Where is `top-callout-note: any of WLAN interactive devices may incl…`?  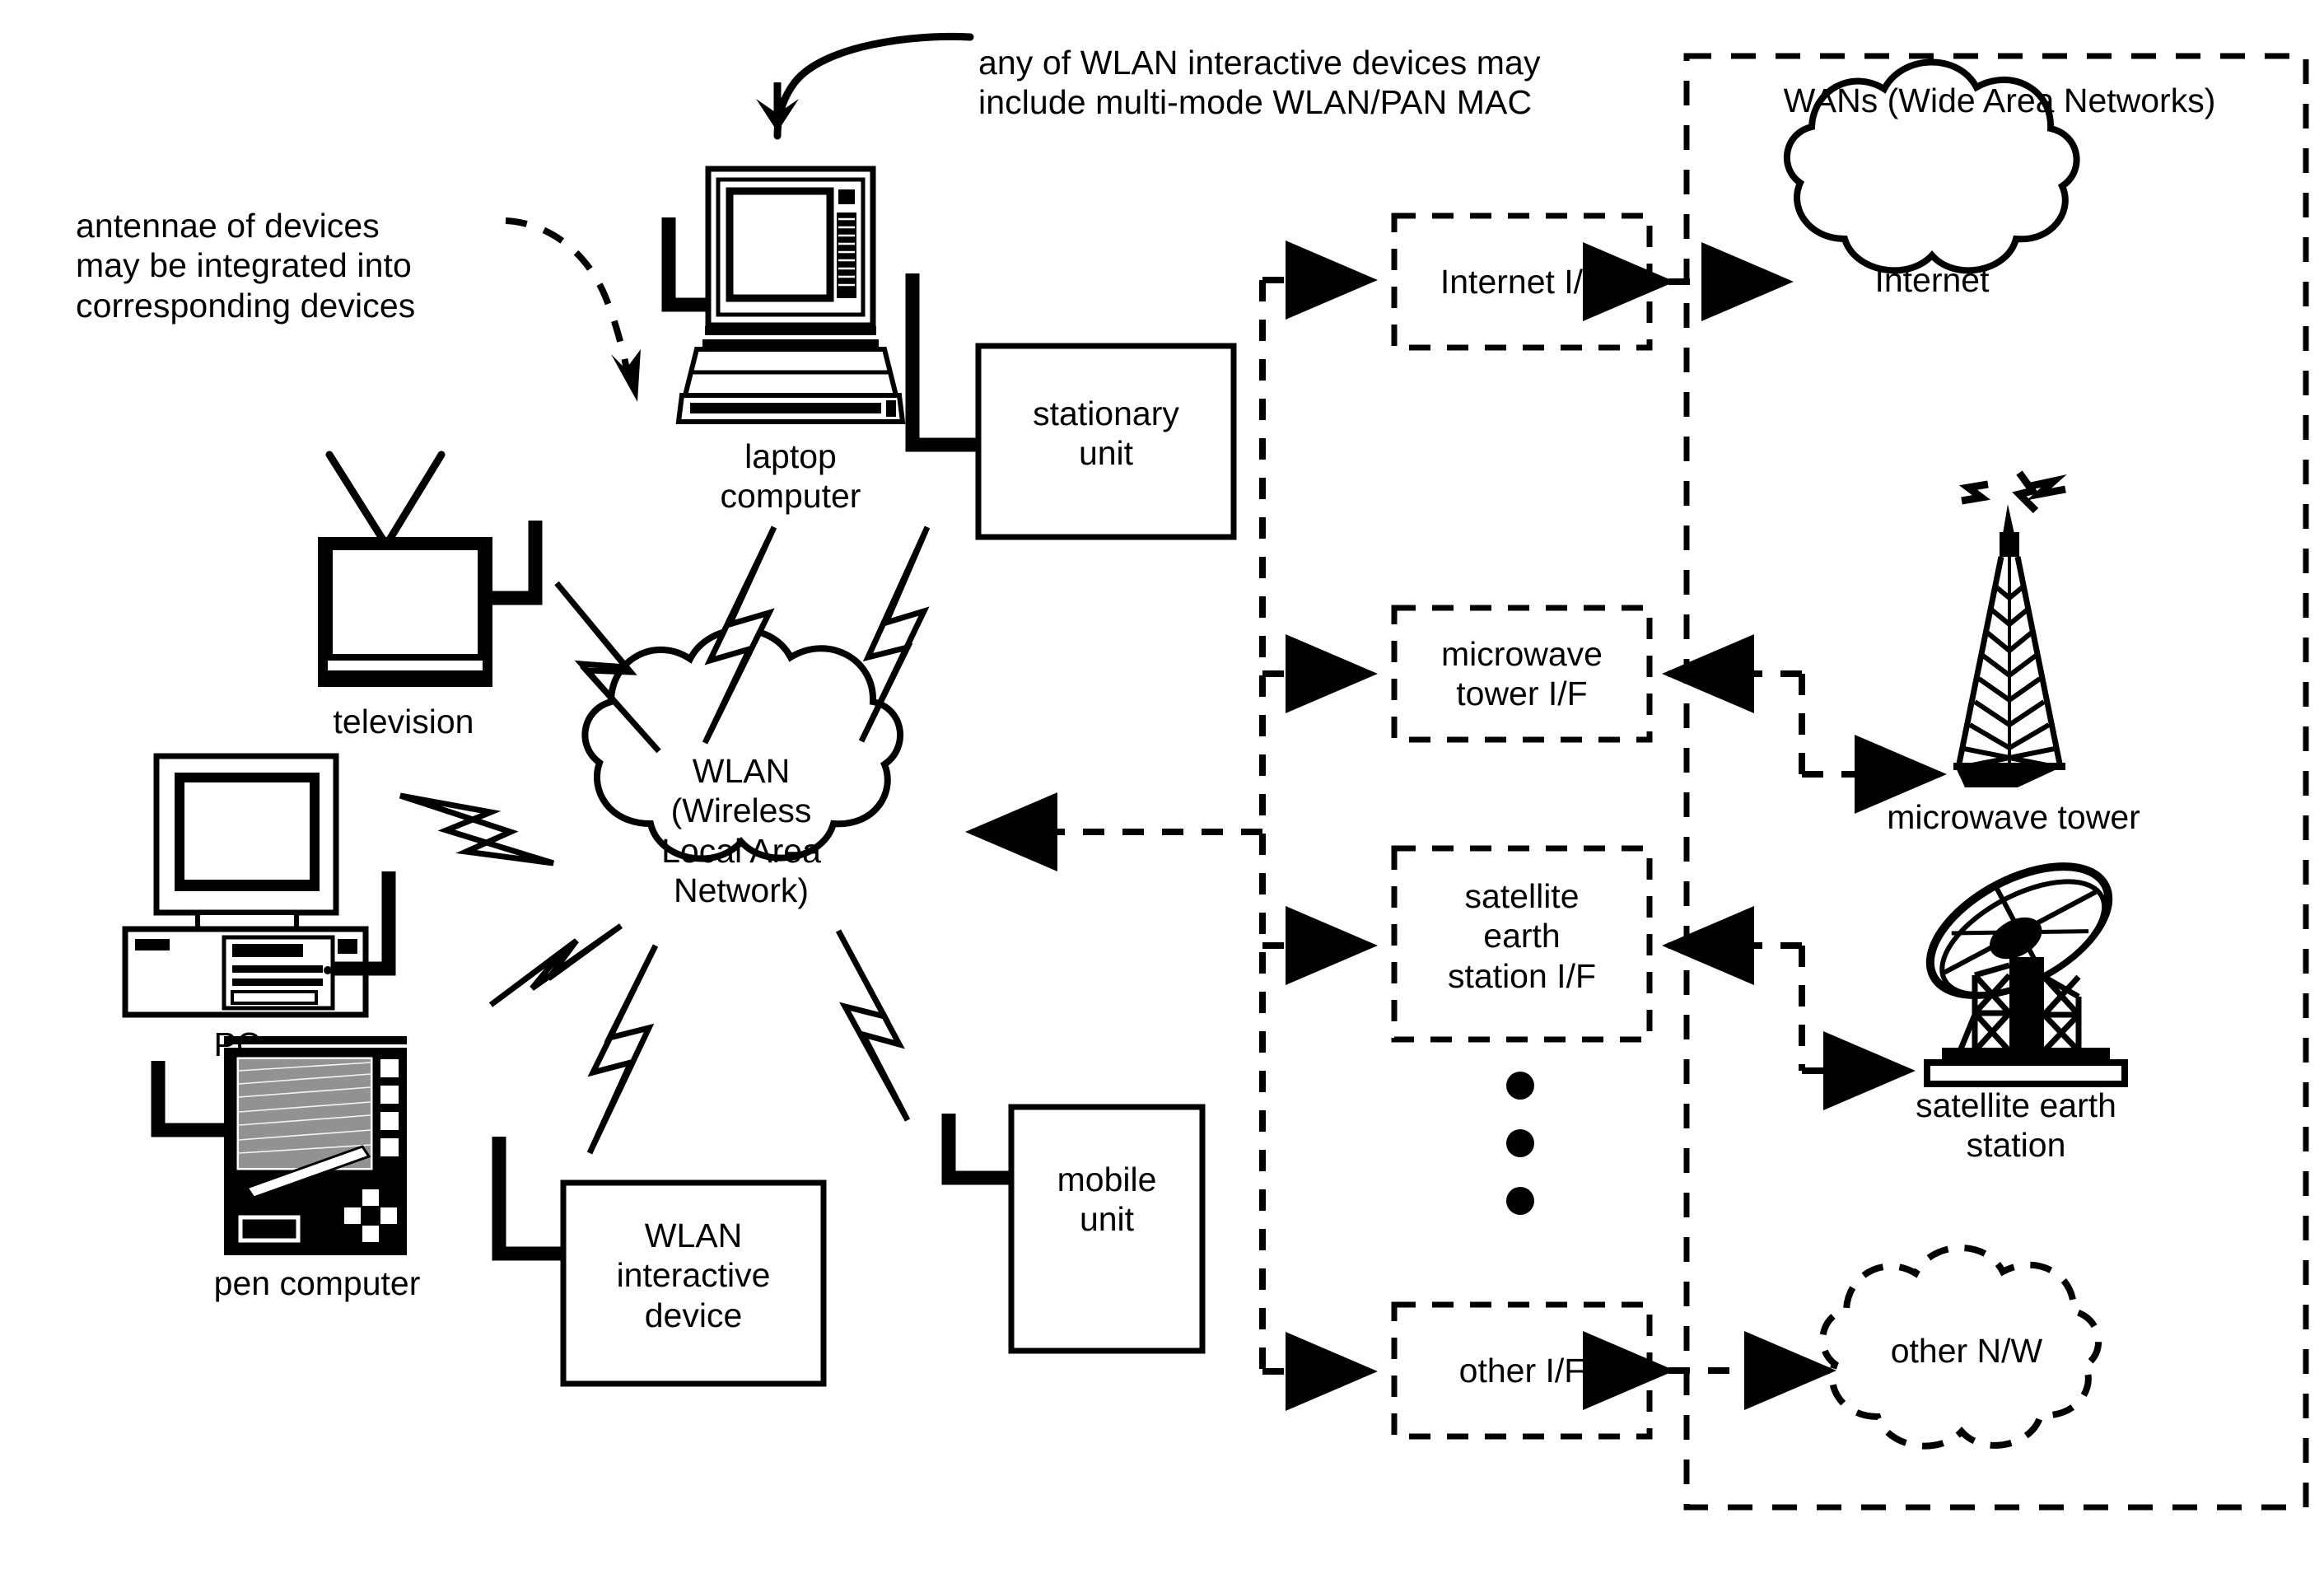
top-callout-note: any of WLAN interactive devices may incl… is located at coordinates (1259, 83).